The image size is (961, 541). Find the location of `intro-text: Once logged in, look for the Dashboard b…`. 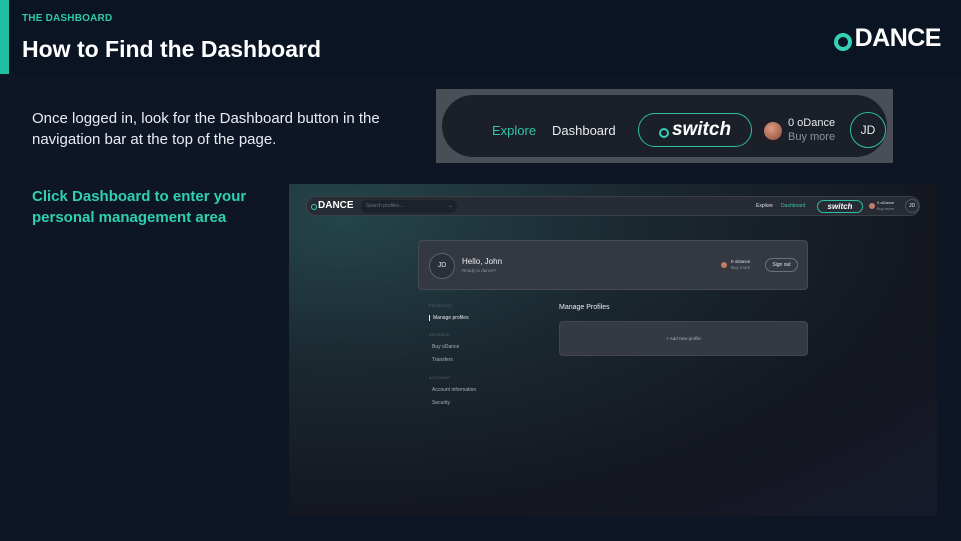

intro-text: Once logged in, look for the Dashboard b… is located at coordinates (206, 129).